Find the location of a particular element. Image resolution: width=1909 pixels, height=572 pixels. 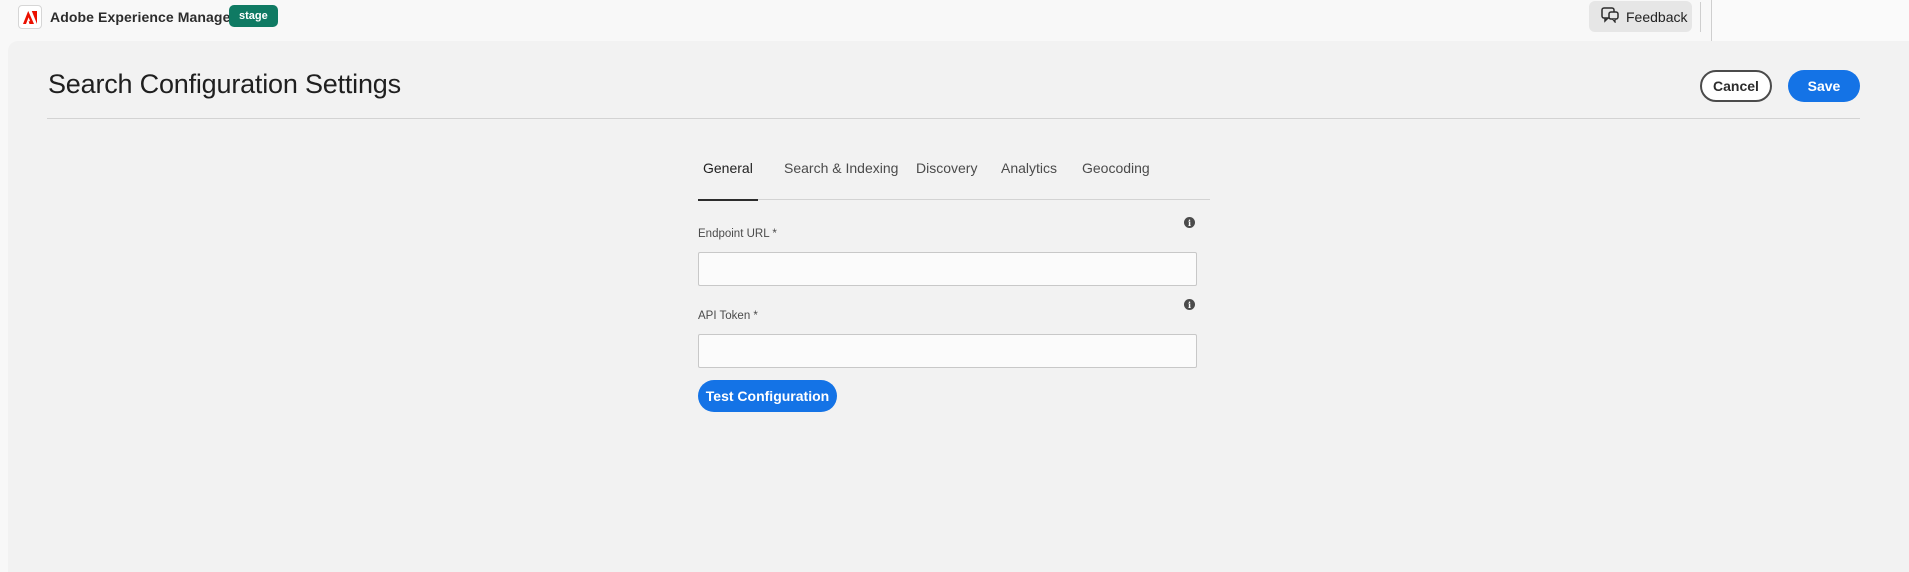

save-button: Save is located at coordinates (1824, 86).